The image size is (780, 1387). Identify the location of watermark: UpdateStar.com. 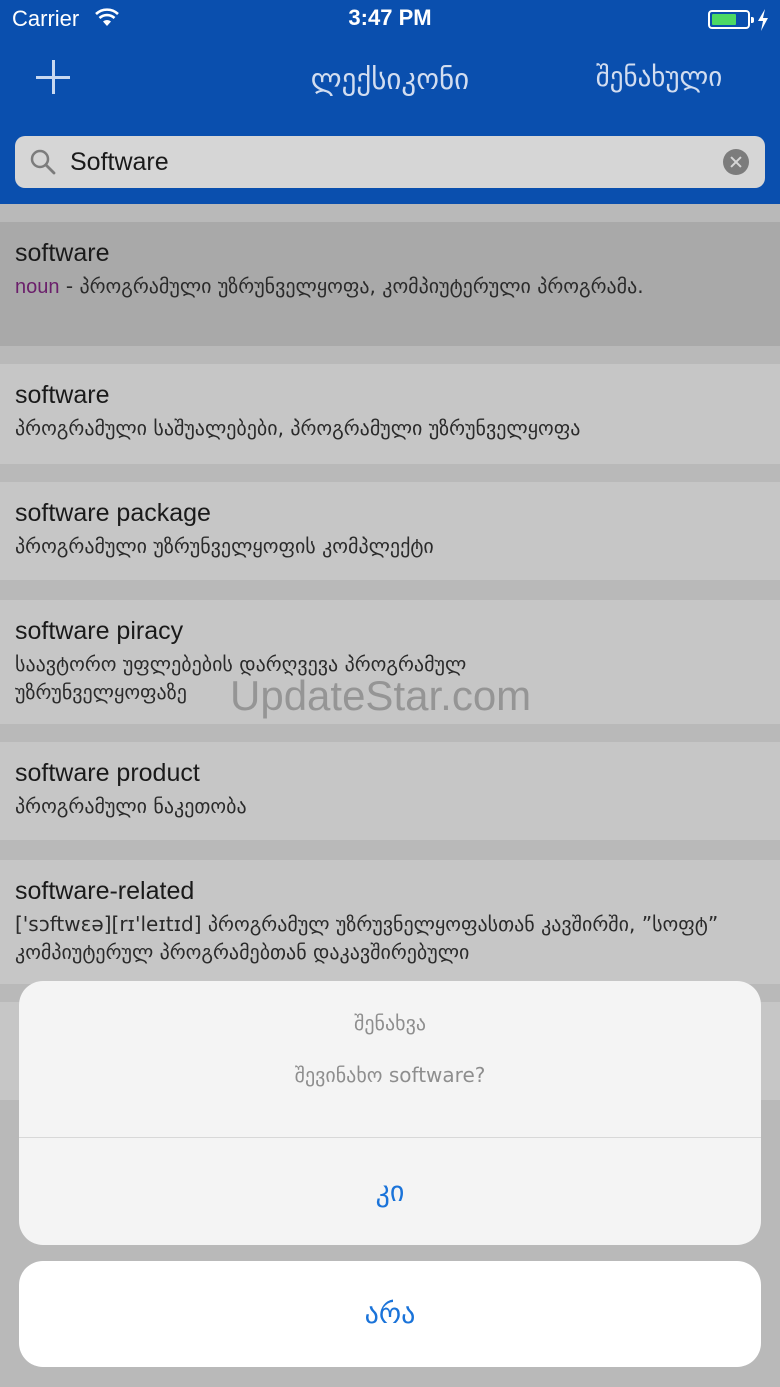
(381, 695).